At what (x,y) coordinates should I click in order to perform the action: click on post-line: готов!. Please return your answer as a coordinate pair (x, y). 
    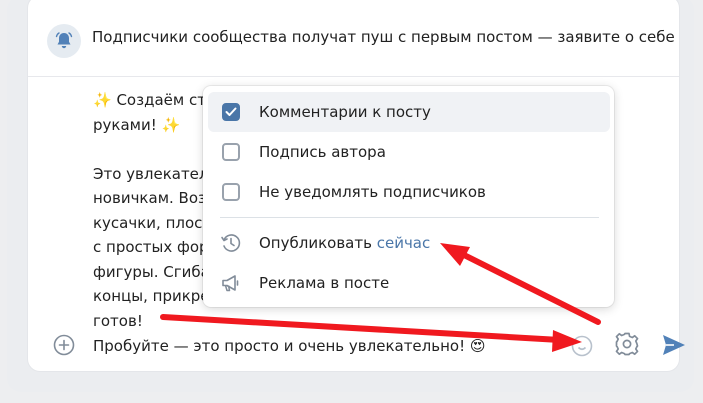
    Looking at the image, I should click on (118, 320).